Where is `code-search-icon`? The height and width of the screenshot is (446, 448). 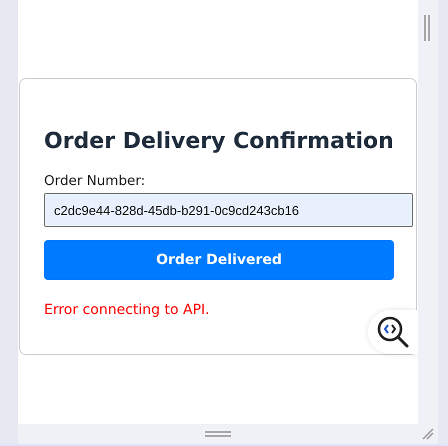
code-search-icon is located at coordinates (393, 332).